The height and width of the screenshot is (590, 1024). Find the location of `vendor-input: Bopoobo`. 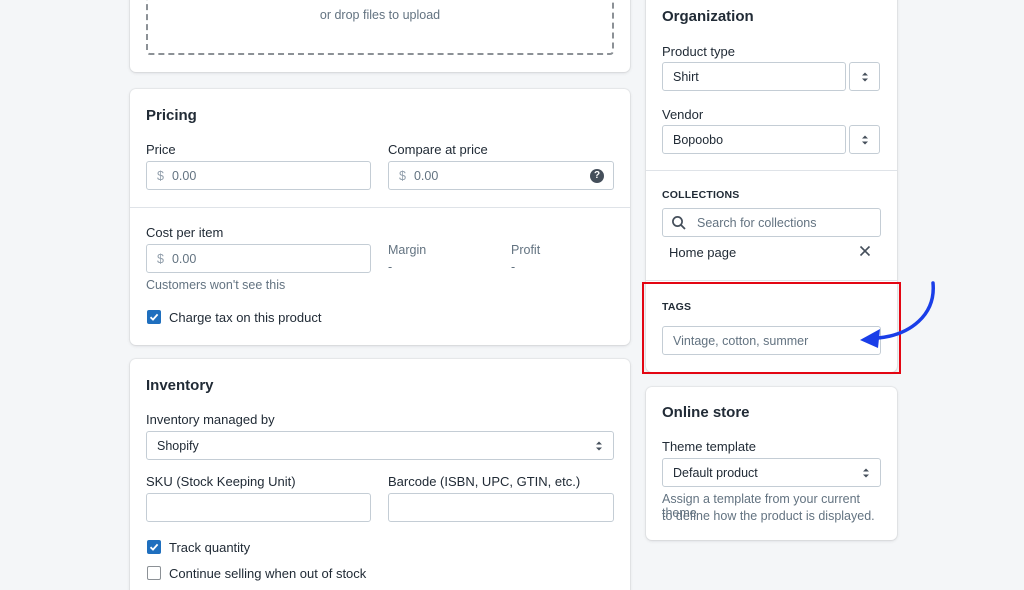

vendor-input: Bopoobo is located at coordinates (754, 139).